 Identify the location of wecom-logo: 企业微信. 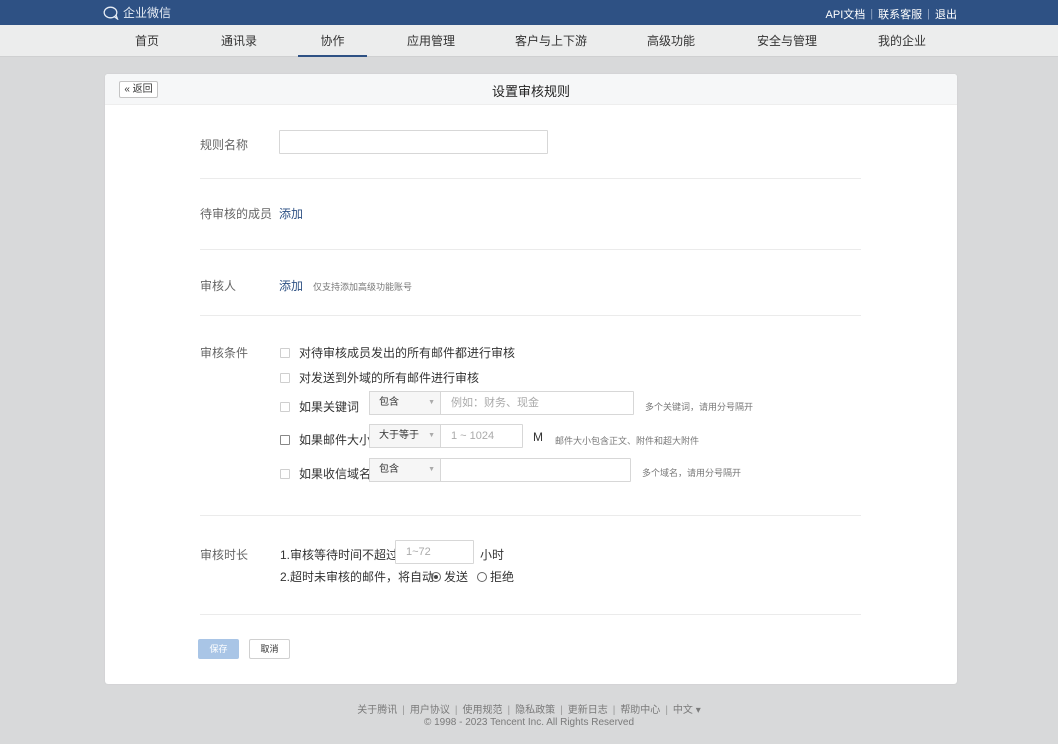
(137, 12).